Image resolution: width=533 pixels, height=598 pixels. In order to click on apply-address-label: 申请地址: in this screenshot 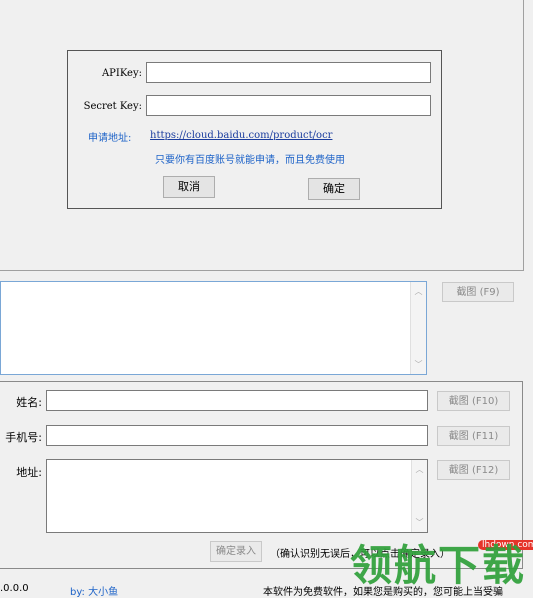, I will do `click(110, 138)`.